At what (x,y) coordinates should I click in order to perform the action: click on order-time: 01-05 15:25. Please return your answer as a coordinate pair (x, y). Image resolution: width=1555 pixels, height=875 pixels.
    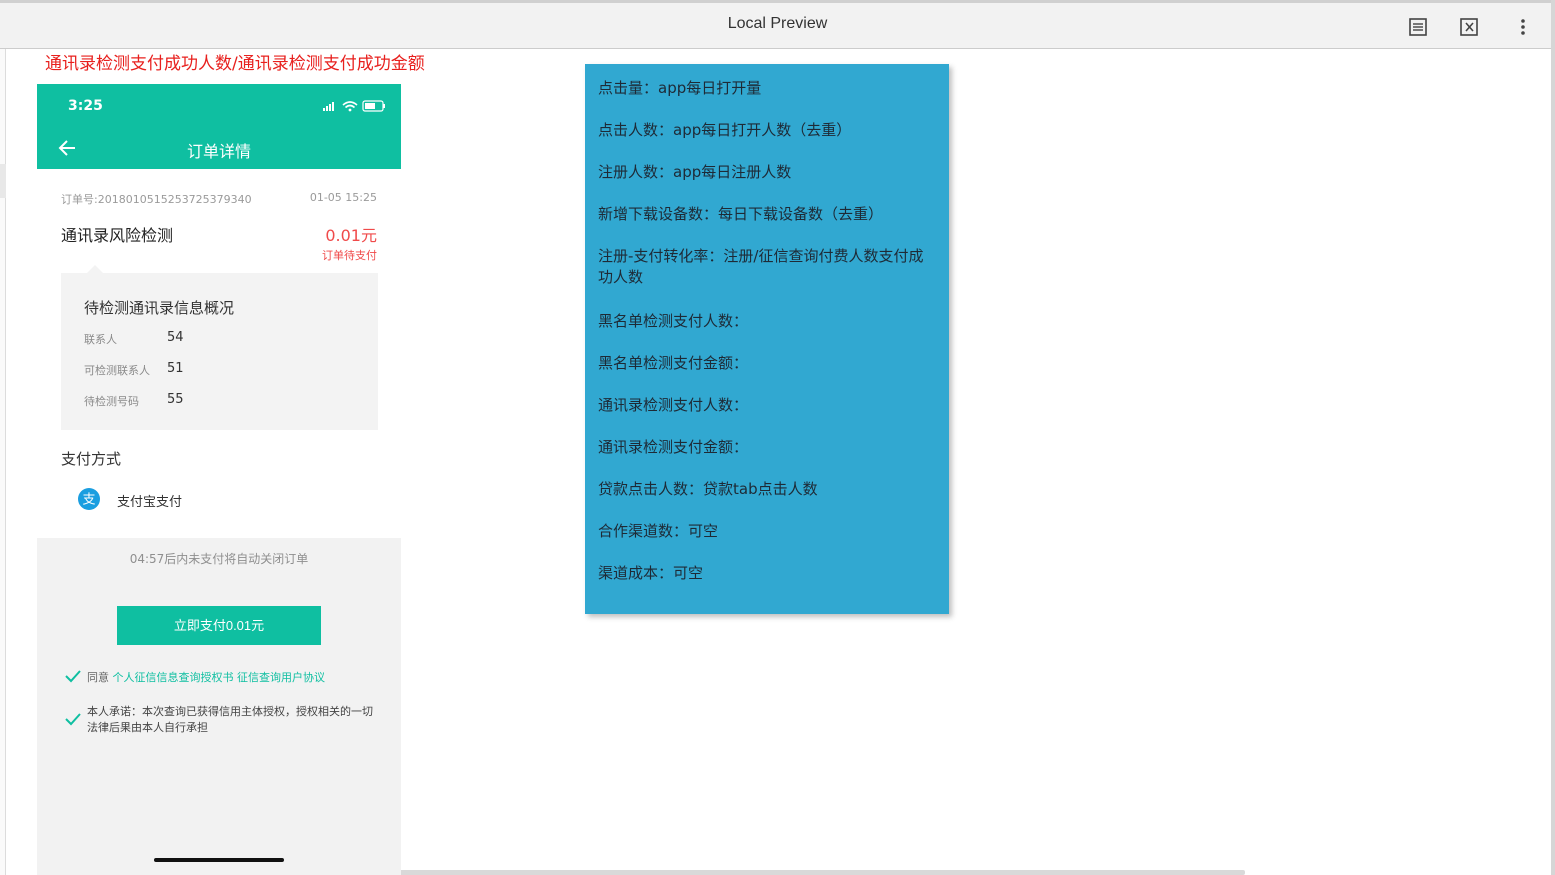
    Looking at the image, I should click on (343, 197).